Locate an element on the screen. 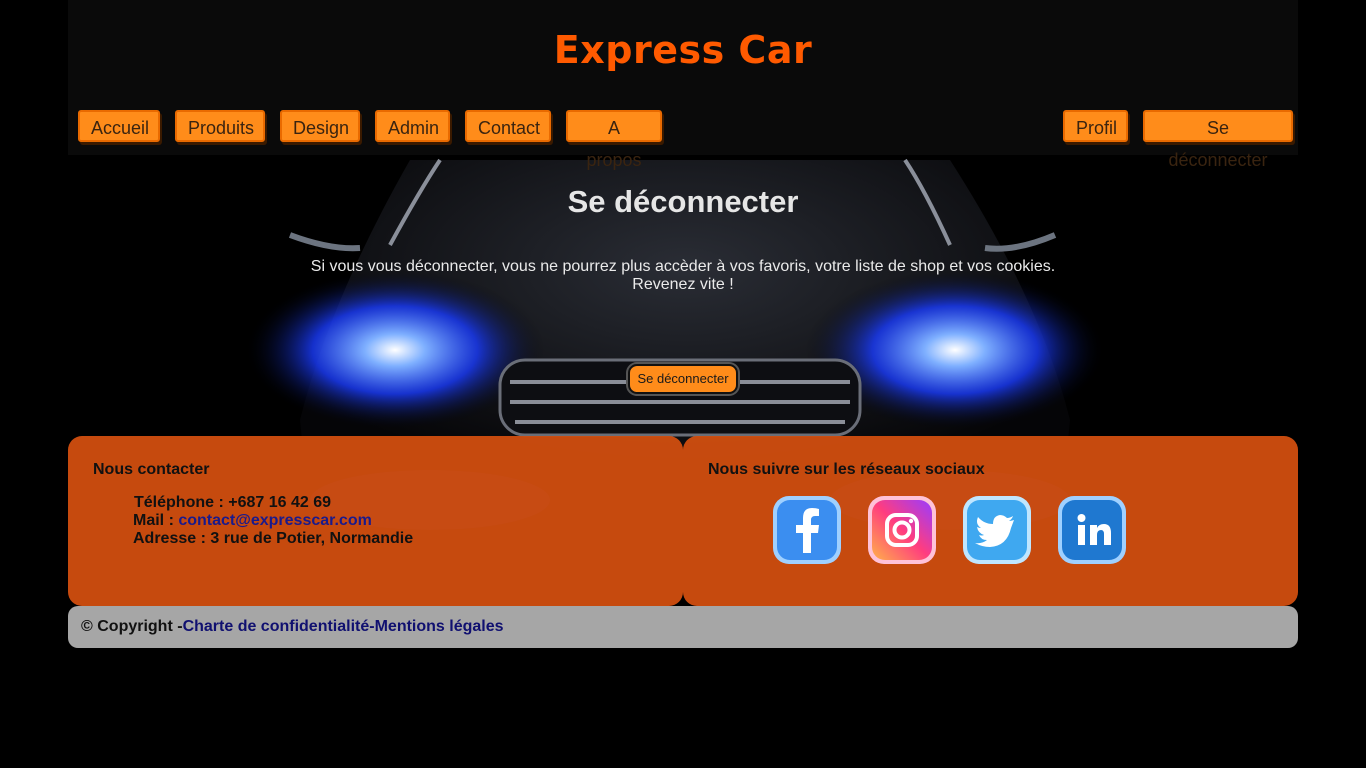 Image resolution: width=1366 pixels, height=768 pixels. contact-mail: Mail : contact@expresscar.com is located at coordinates (273, 521).